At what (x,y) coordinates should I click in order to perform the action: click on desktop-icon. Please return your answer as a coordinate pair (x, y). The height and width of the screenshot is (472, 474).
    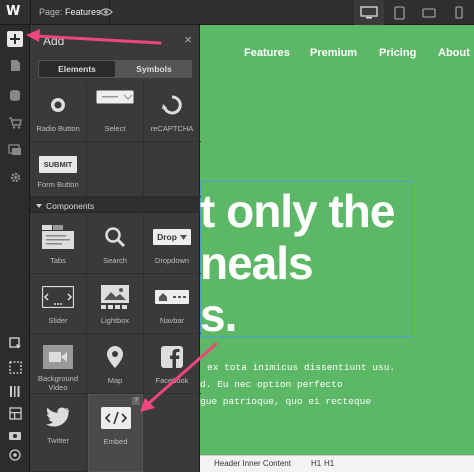
    Looking at the image, I should click on (369, 12).